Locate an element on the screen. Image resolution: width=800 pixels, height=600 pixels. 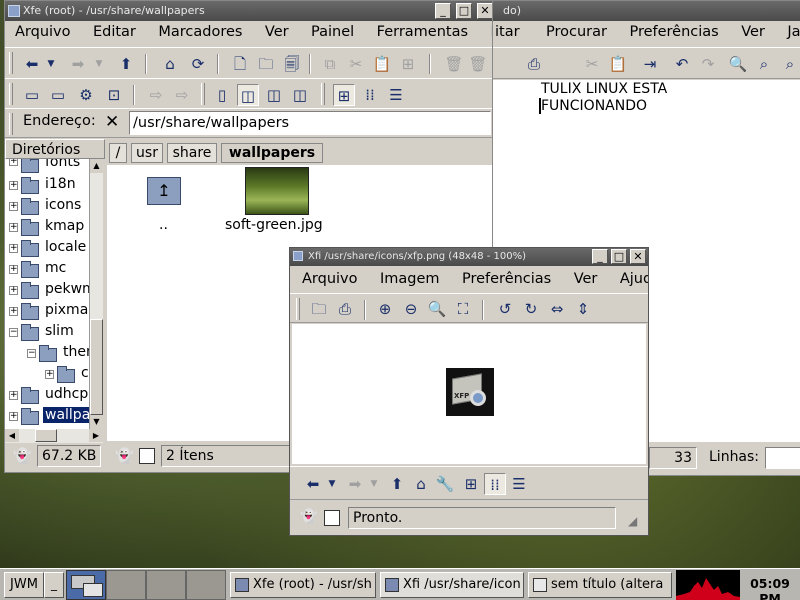
tree-item-wallpapers-selected: wallpapers is located at coordinates (66, 415).